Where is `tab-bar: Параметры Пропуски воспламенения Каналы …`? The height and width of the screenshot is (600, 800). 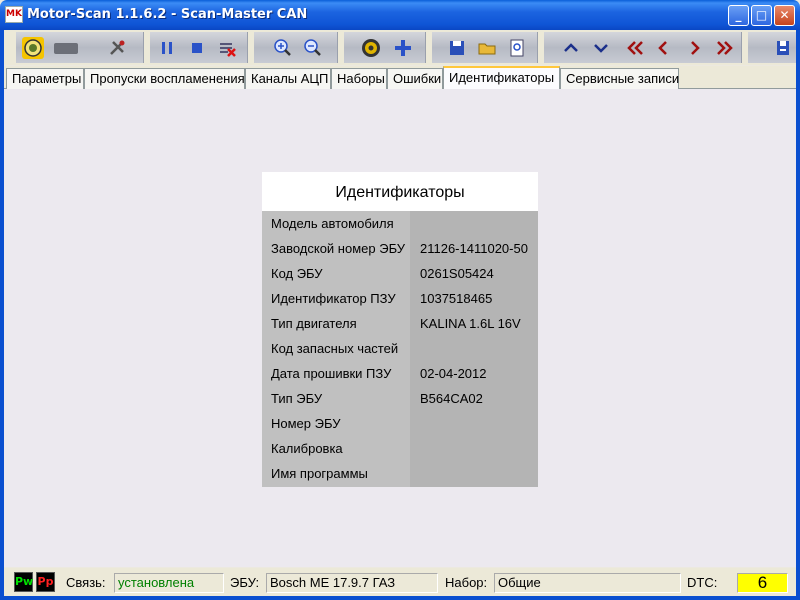
tab-bar: Параметры Пропуски воспламенения Каналы … is located at coordinates (400, 78).